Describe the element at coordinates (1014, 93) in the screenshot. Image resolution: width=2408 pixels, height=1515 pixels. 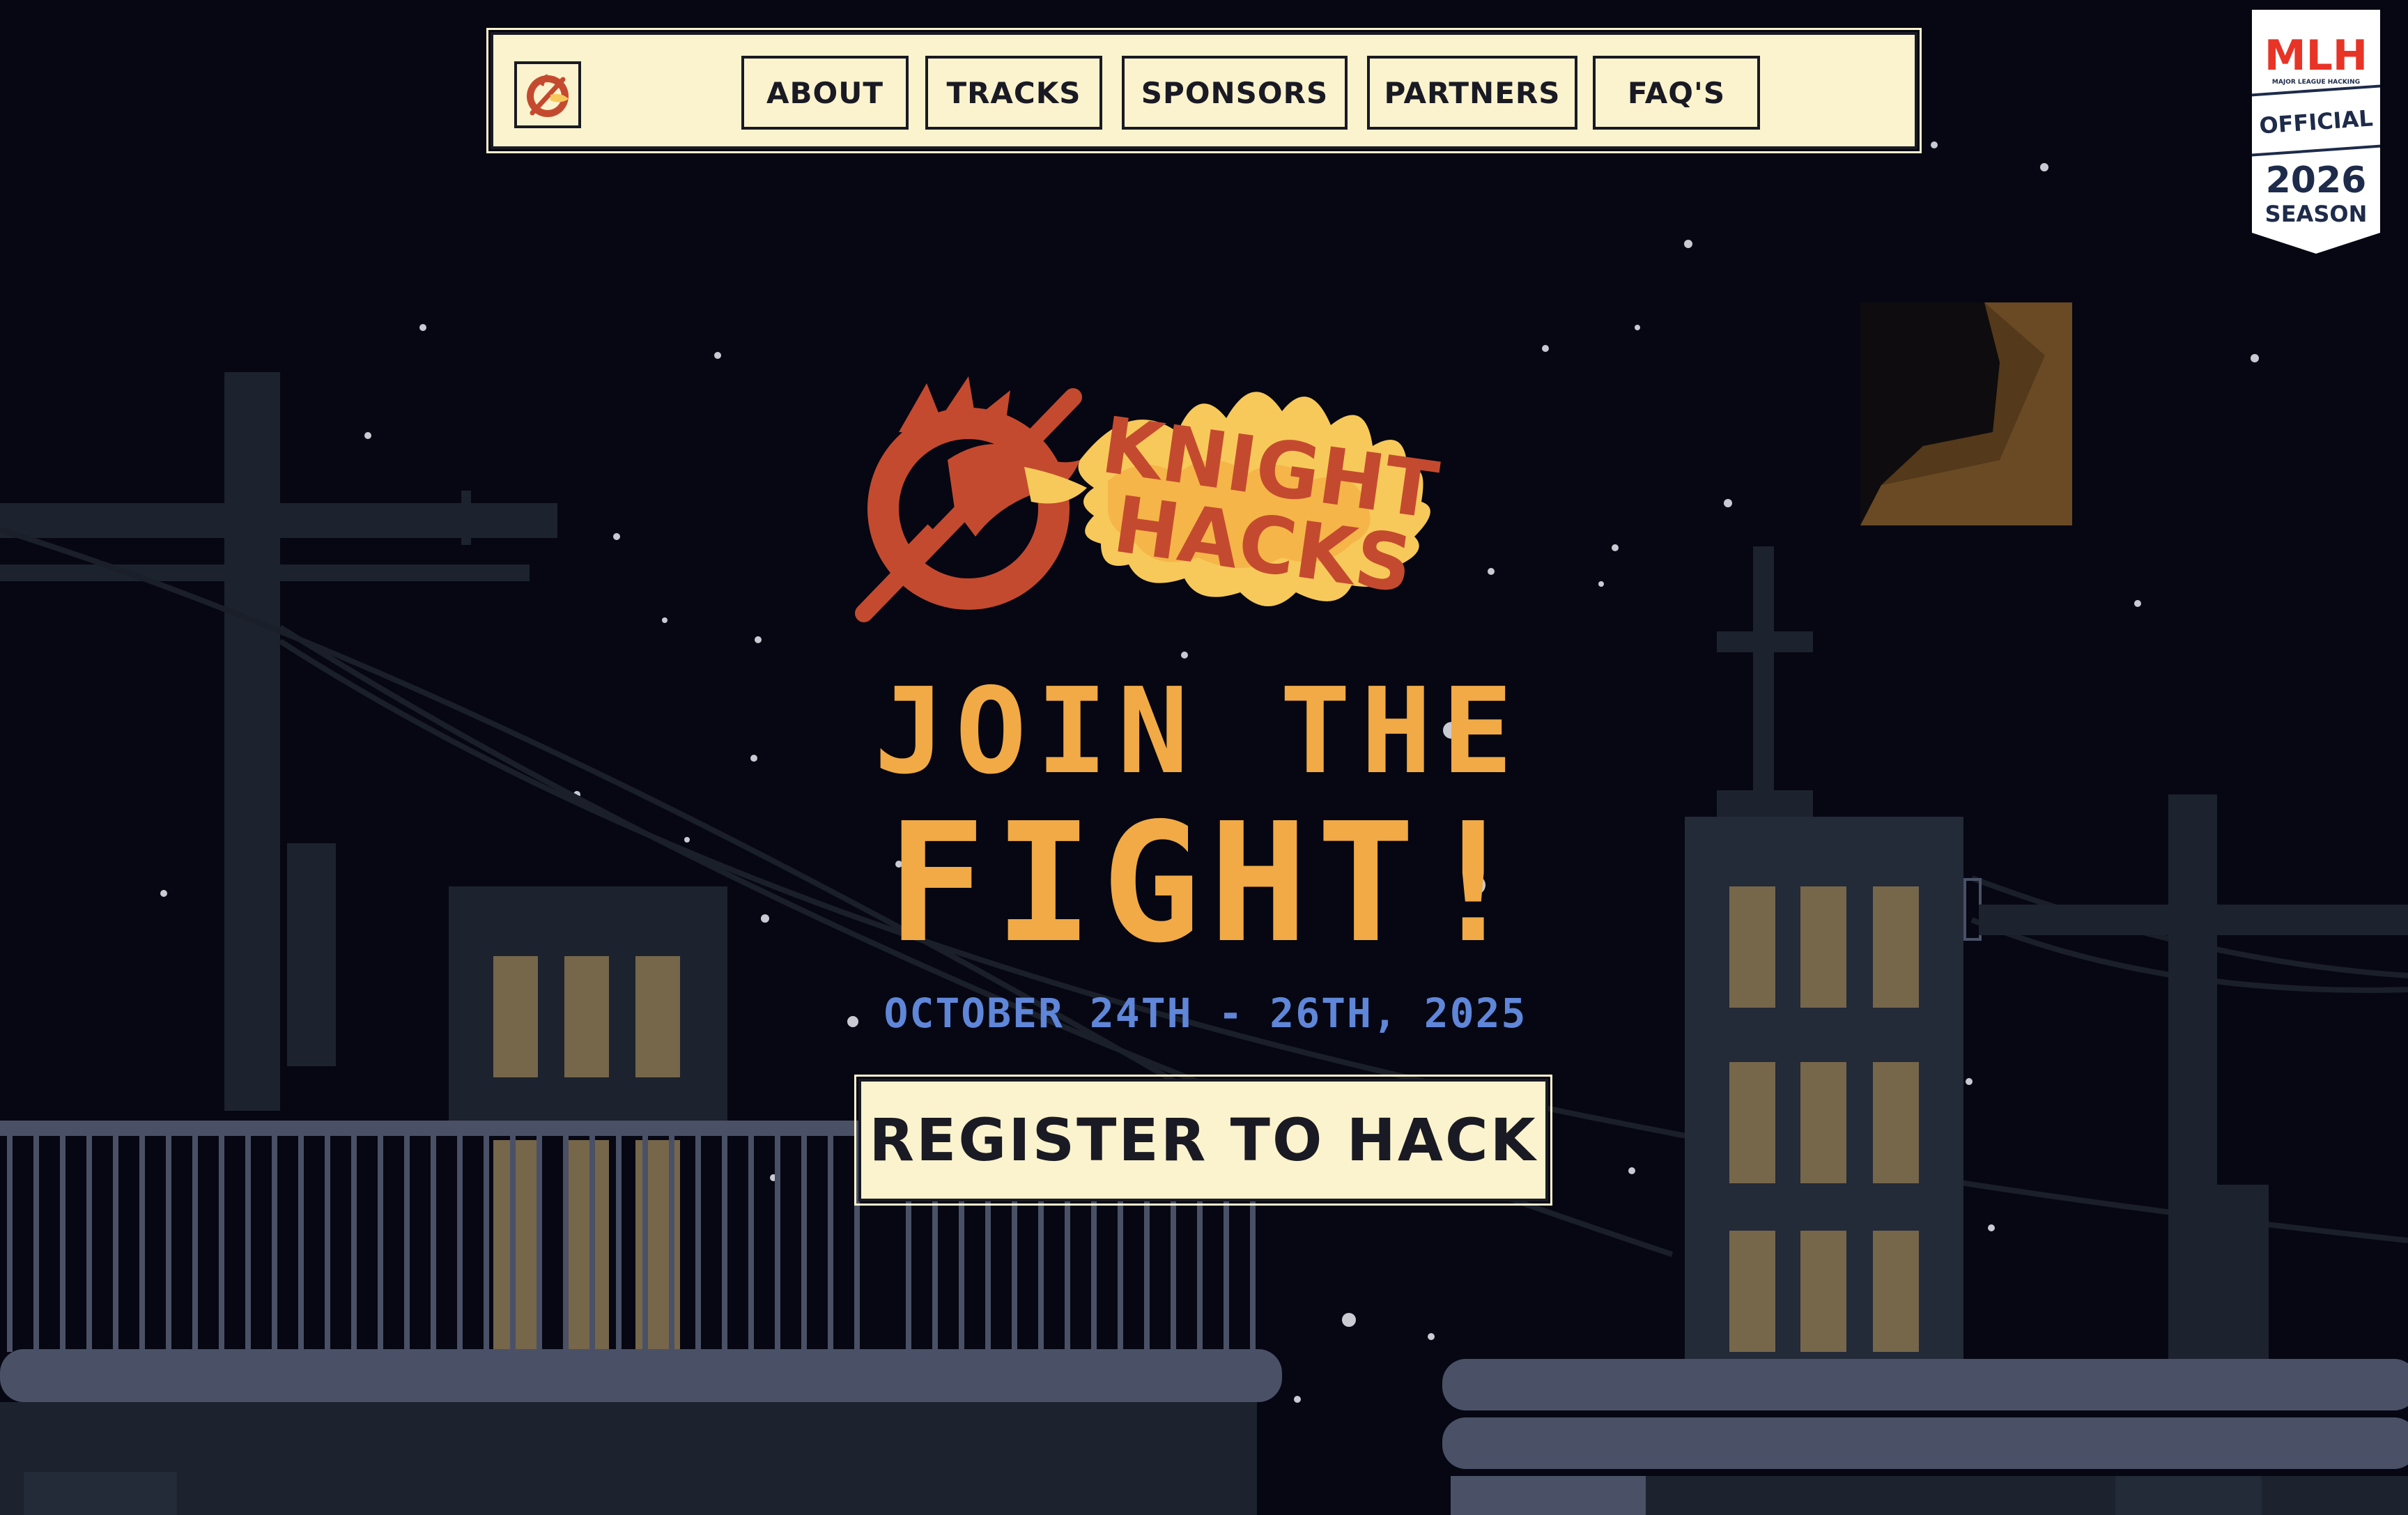
I see `nav-tracks-button: TRACKS` at that location.